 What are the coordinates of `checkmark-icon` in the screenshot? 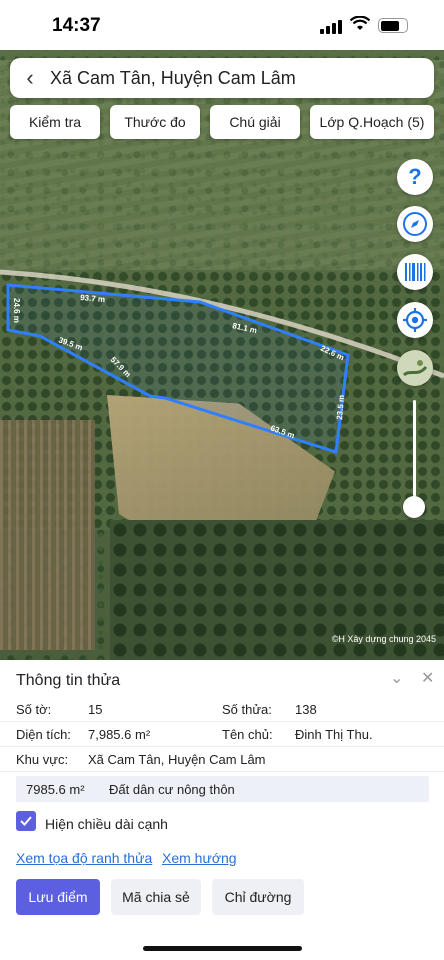 It's located at (26, 821).